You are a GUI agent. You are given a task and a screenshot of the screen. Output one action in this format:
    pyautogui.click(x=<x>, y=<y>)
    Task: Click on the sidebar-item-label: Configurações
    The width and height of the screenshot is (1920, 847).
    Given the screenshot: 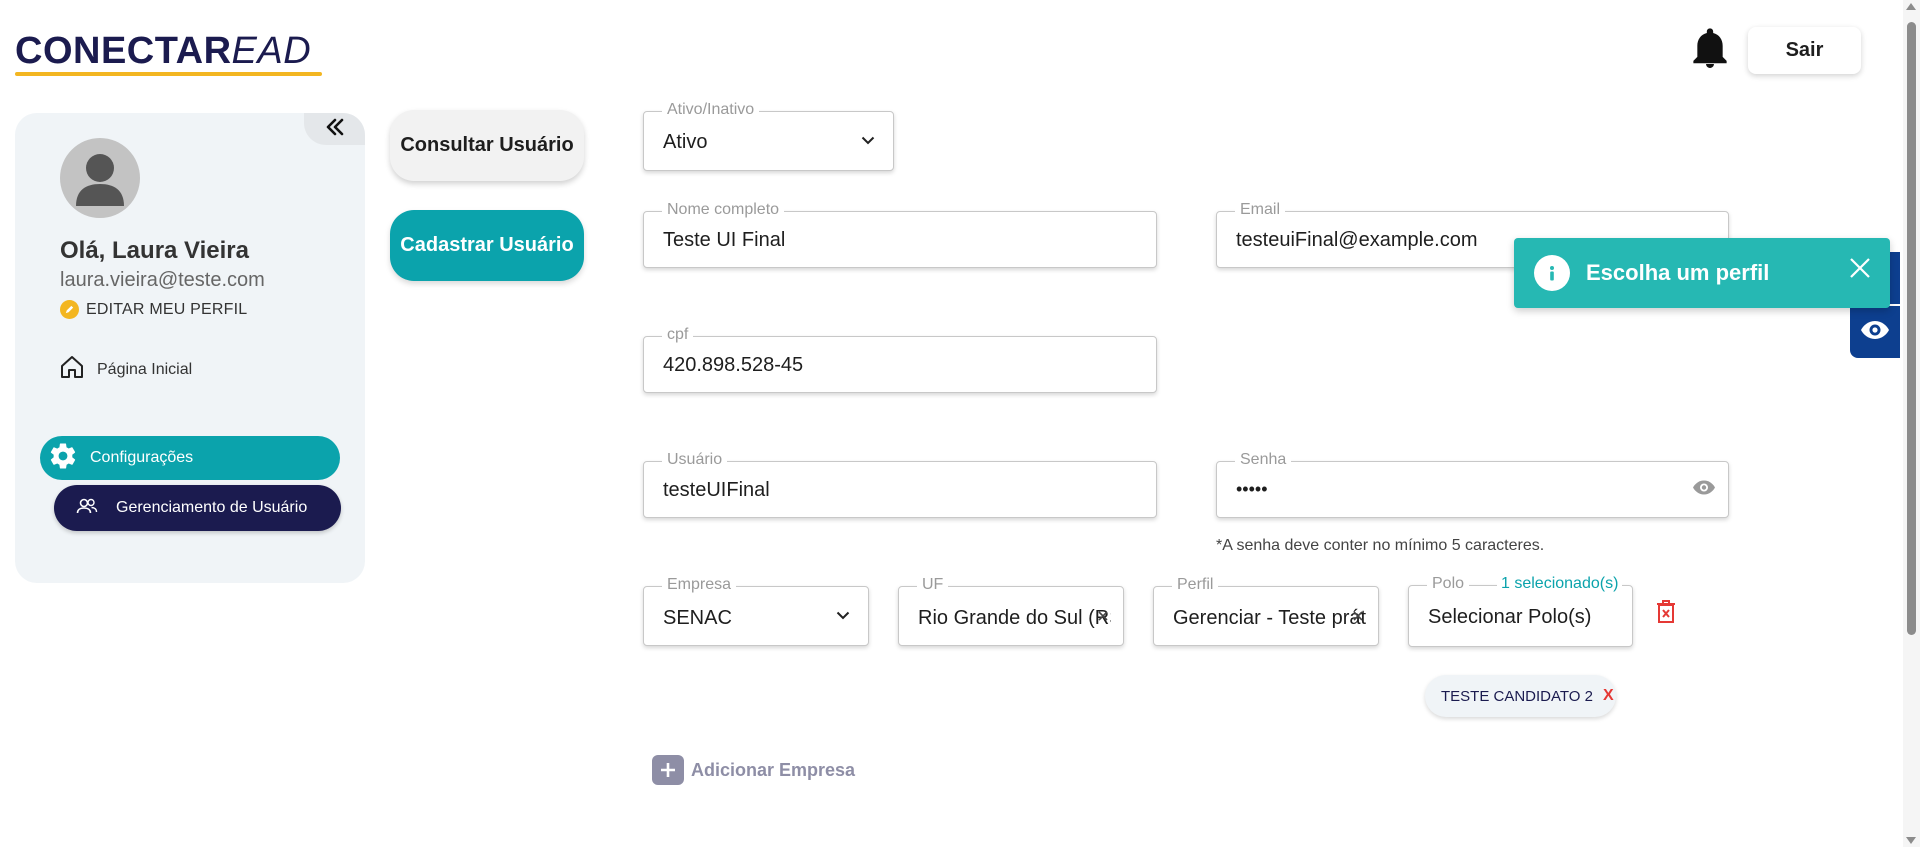 What is the action you would take?
    pyautogui.click(x=142, y=457)
    